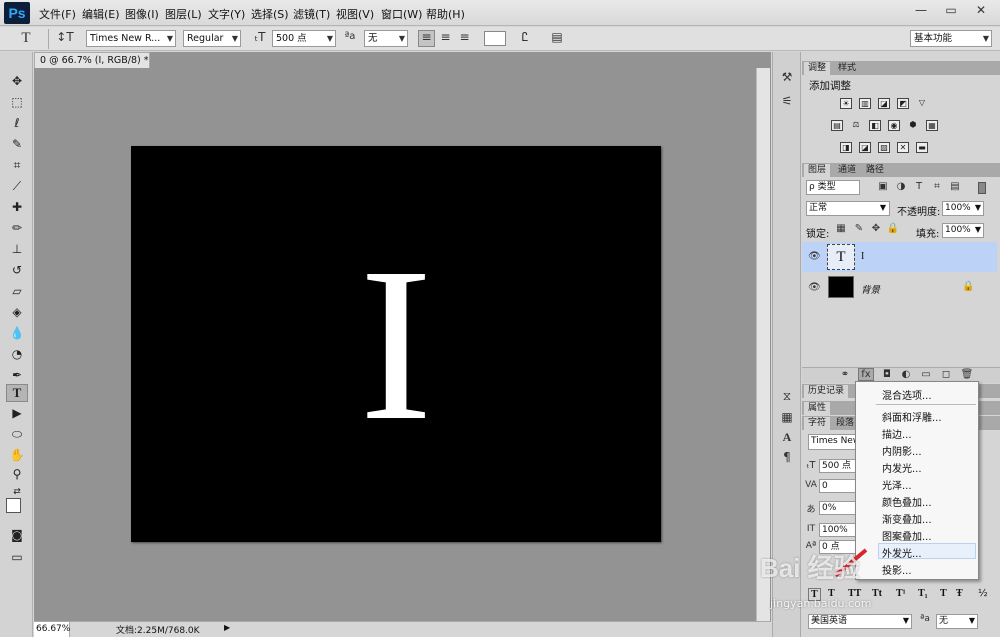  Describe the element at coordinates (865, 147) in the screenshot. I see `posterize-icon: ◪` at that location.